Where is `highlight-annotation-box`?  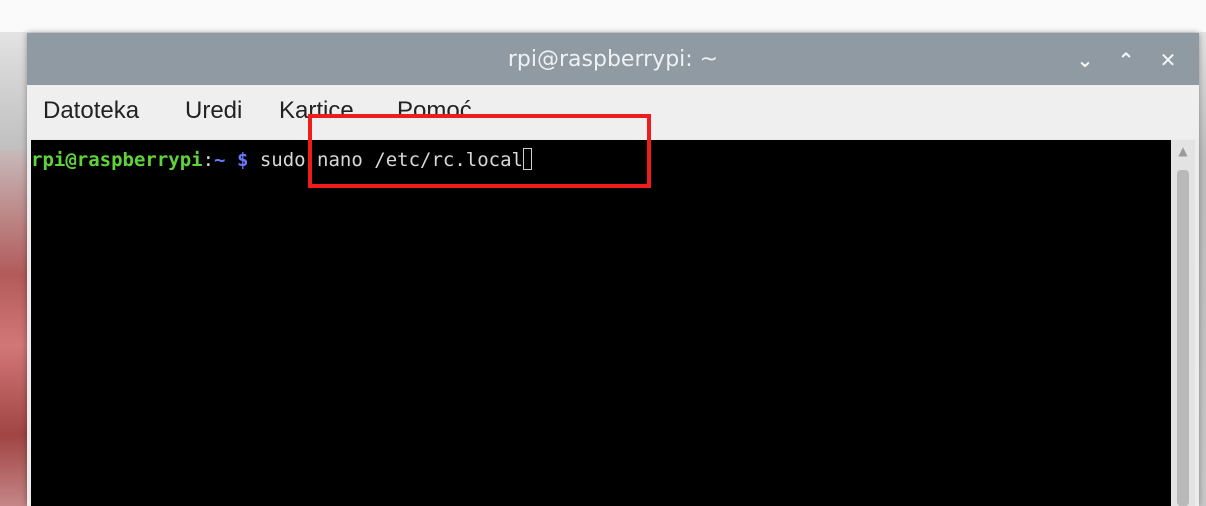
highlight-annotation-box is located at coordinates (479, 151).